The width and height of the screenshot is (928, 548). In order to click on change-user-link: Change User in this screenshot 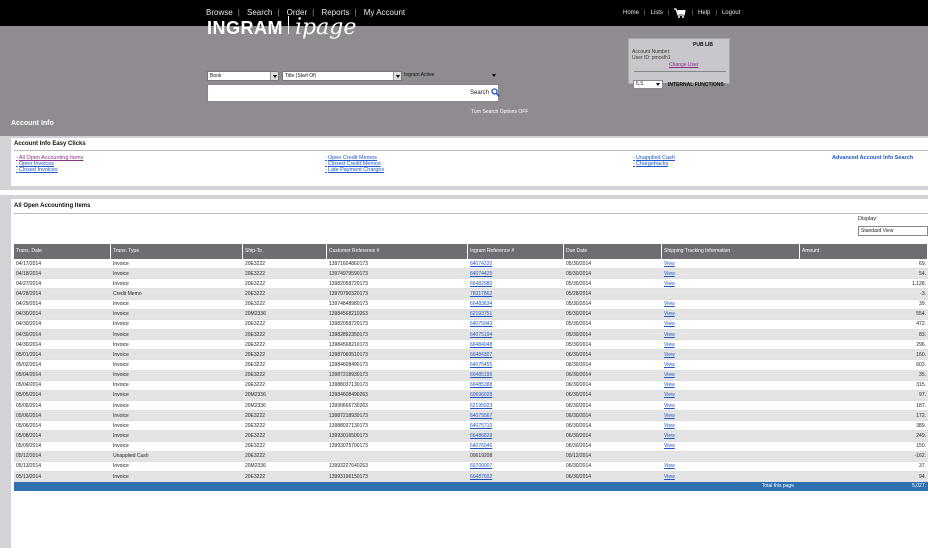, I will do `click(683, 65)`.